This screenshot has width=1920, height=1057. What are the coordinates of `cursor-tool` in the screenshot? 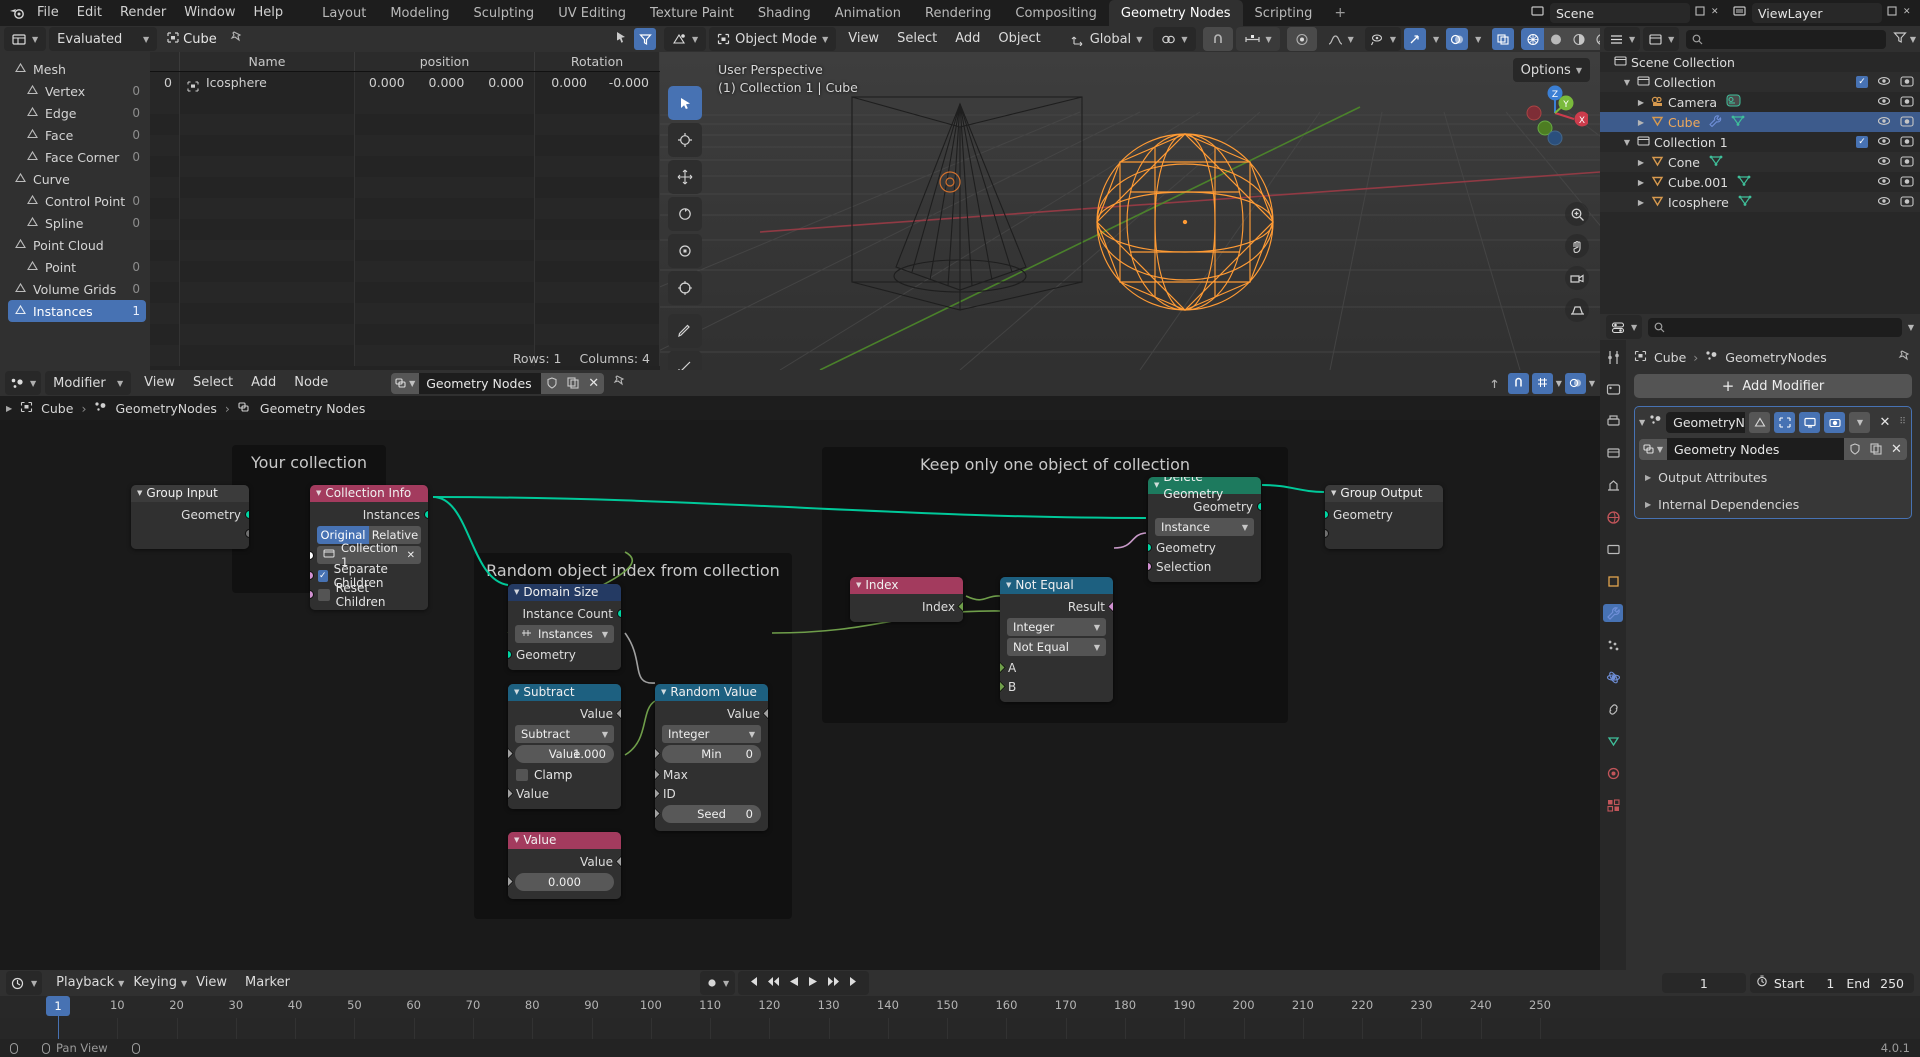 It's located at (685, 140).